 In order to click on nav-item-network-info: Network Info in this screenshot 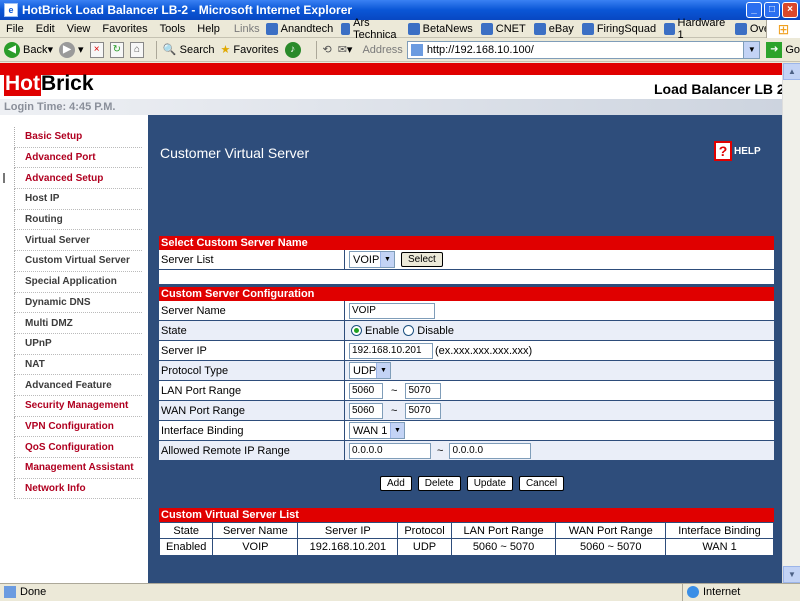, I will do `click(78, 489)`.